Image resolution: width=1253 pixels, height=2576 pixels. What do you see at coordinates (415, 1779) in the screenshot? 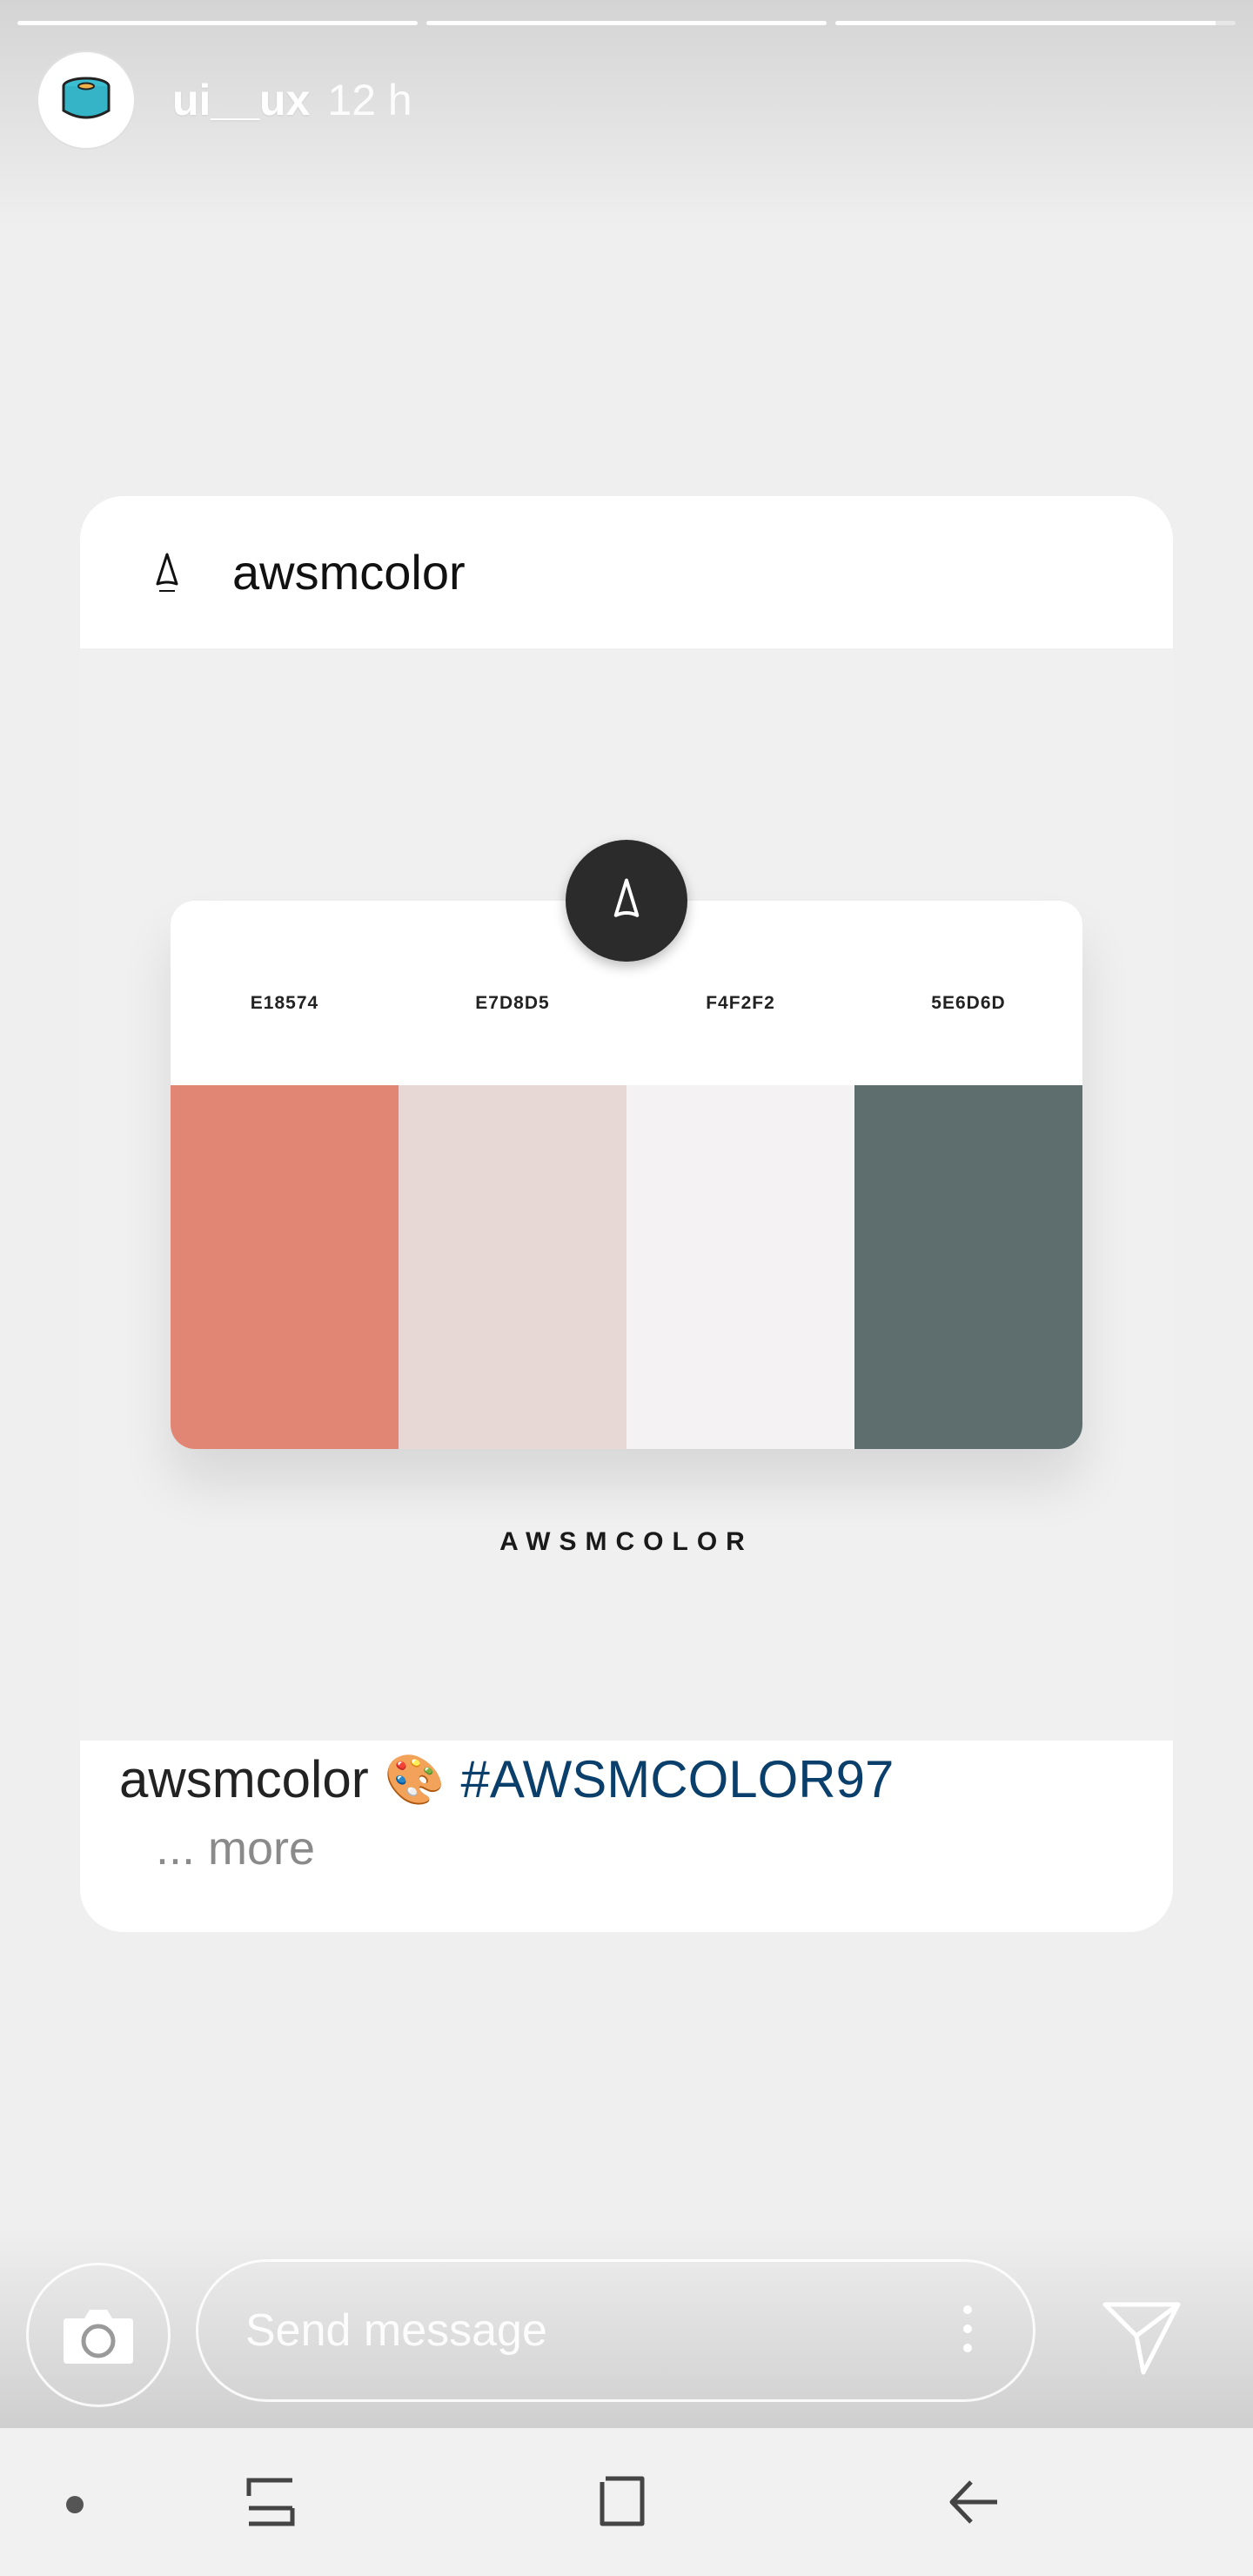
I see `palette-emoji-icon: 🎨` at bounding box center [415, 1779].